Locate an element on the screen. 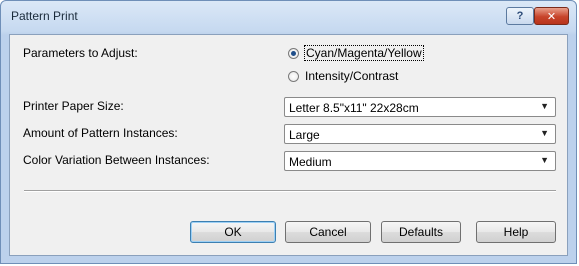 Image resolution: width=579 pixels, height=266 pixels. close-button: ✕ is located at coordinates (551, 16).